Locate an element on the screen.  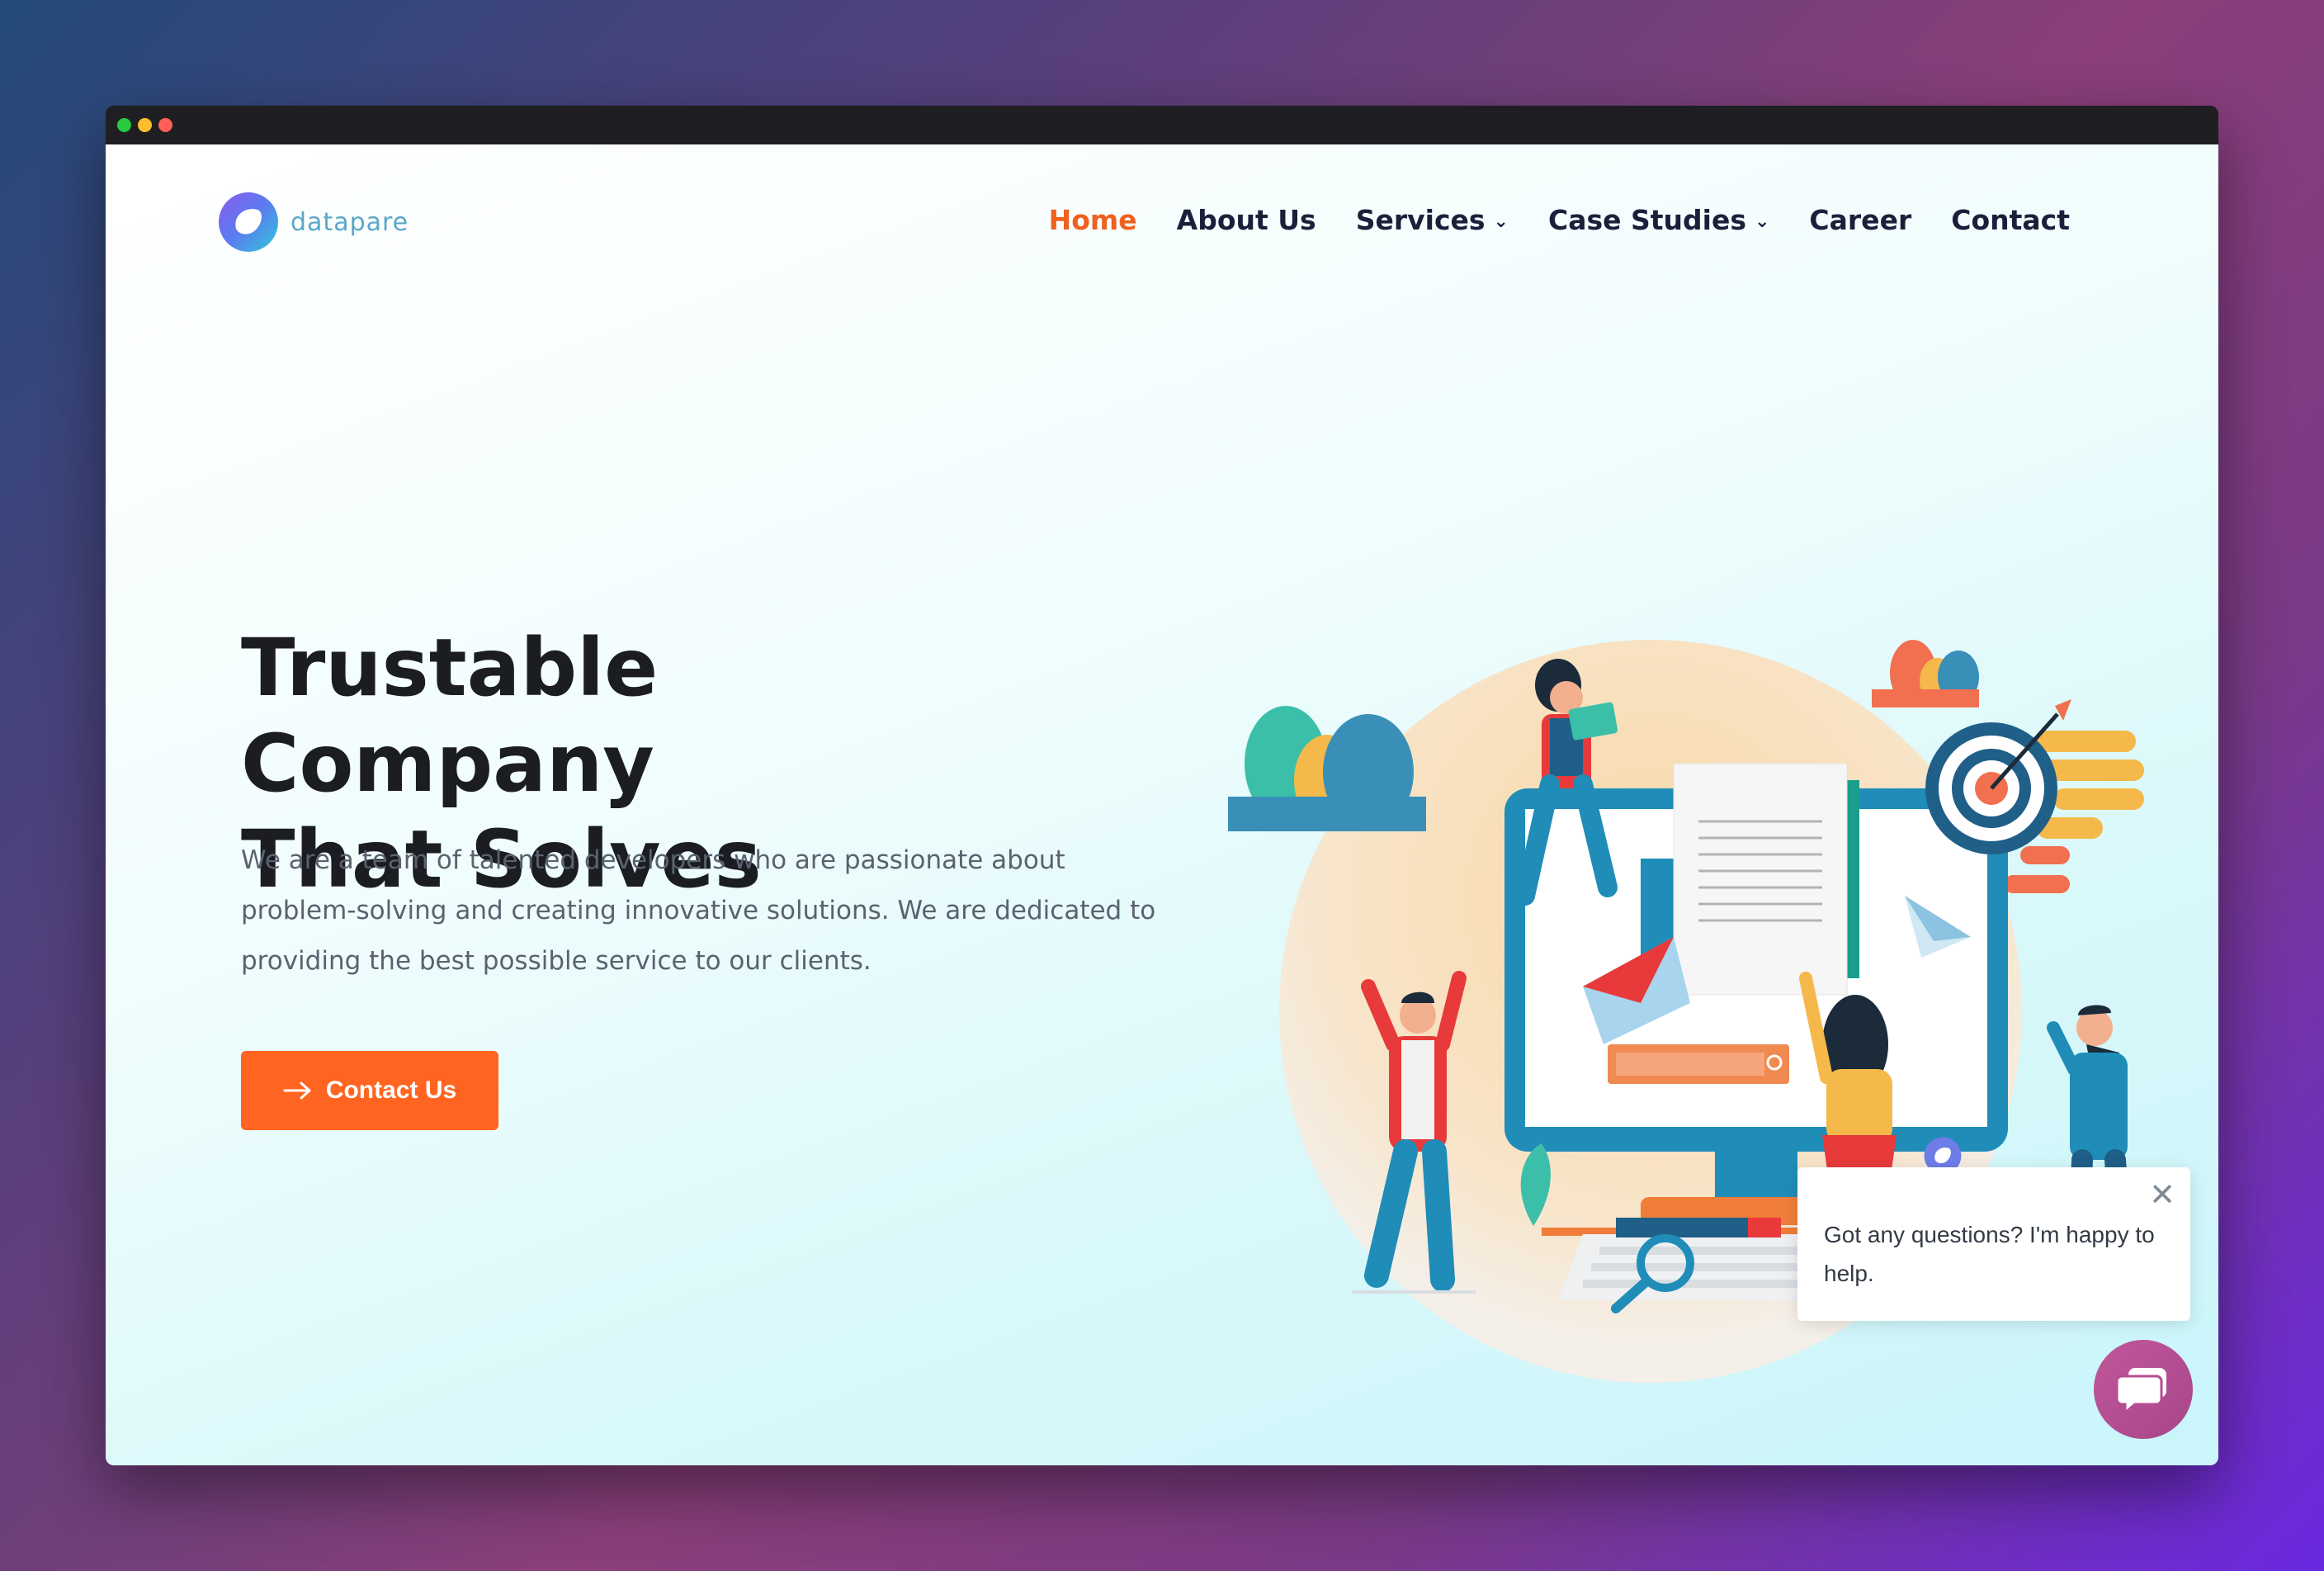
hero-title-line-1: Trustable Company is located at coordinates (450, 716).